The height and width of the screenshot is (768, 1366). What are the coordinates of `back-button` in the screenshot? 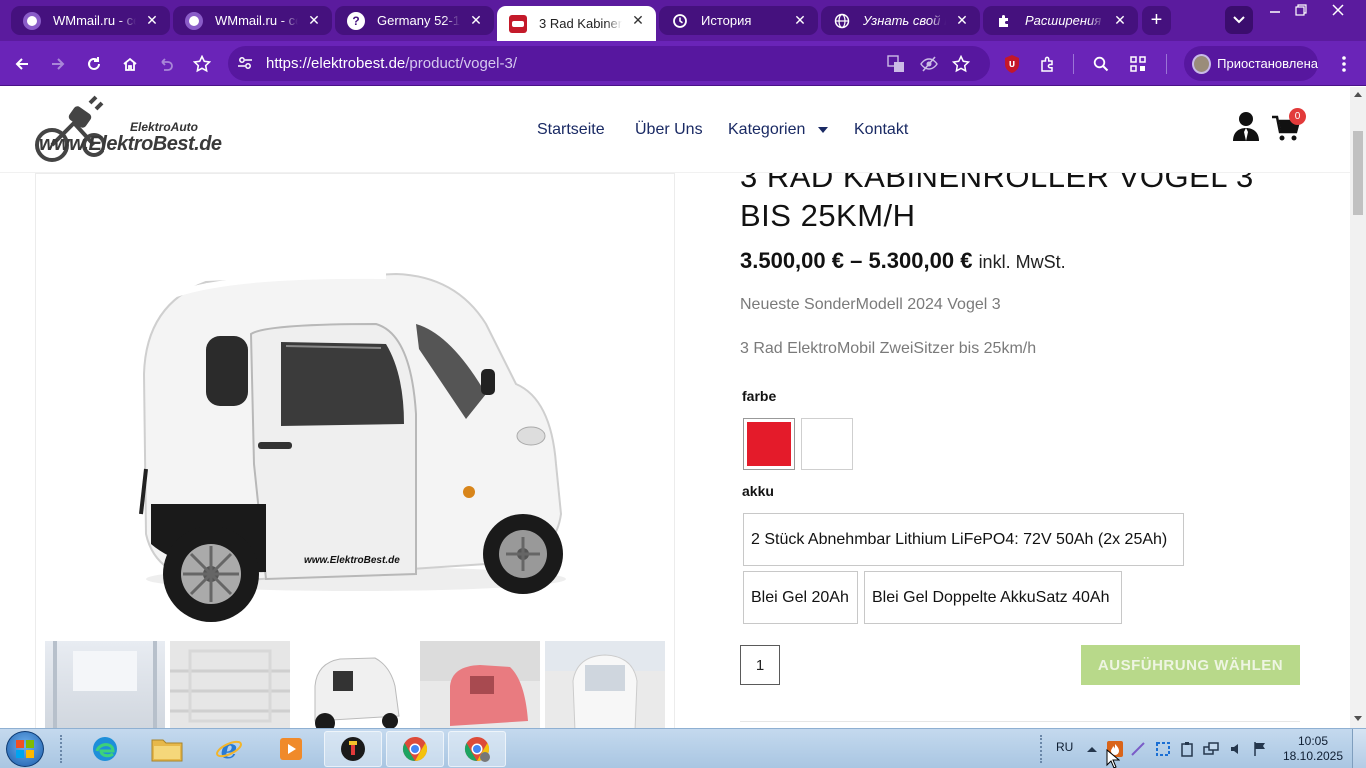 It's located at (22, 64).